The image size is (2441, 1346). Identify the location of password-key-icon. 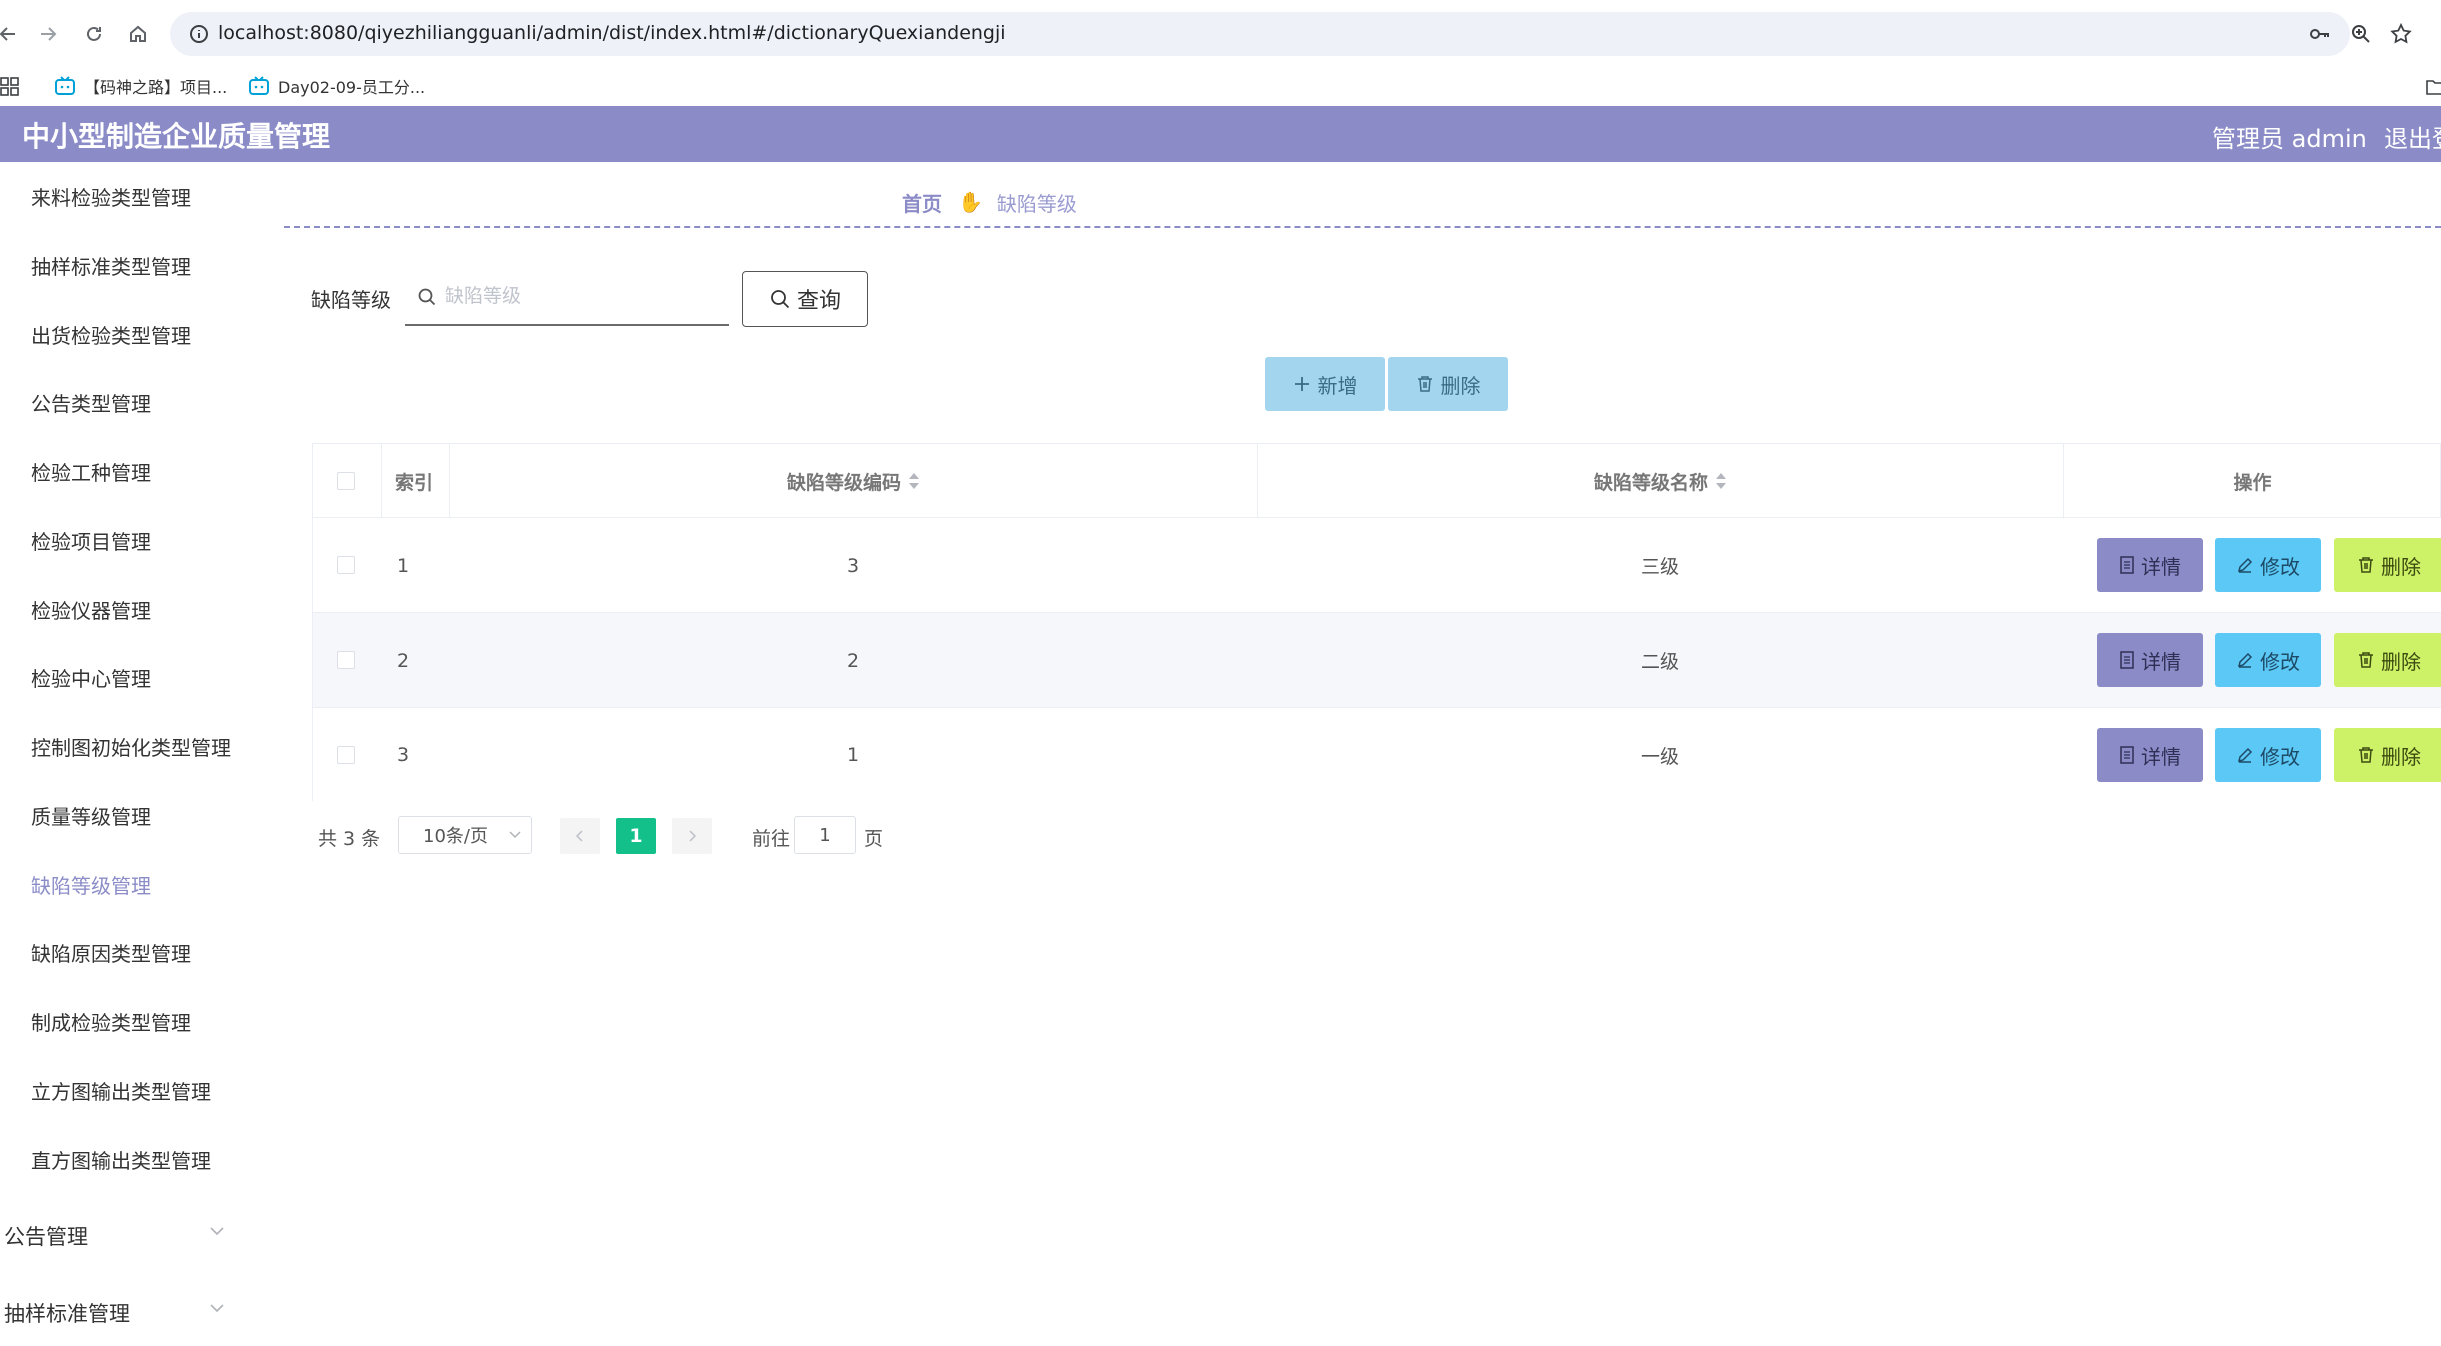
(2320, 34).